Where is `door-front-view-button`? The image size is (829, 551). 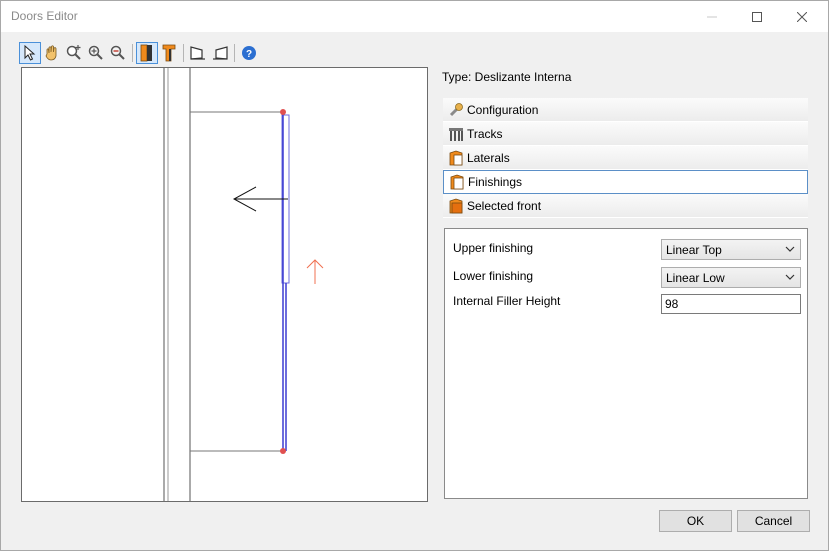 door-front-view-button is located at coordinates (147, 53).